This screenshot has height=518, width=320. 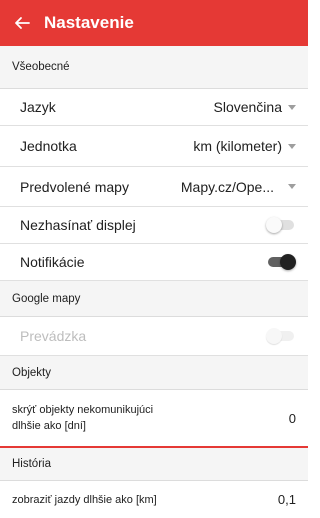 I want to click on traffic-label: Prevádzka, so click(x=53, y=336).